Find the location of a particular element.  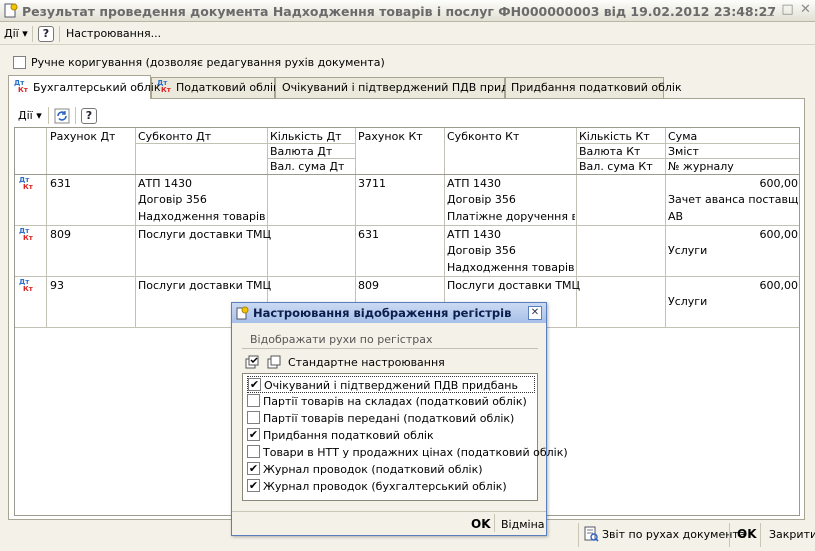

cell-sub-kt: Договір 356 is located at coordinates (481, 250).